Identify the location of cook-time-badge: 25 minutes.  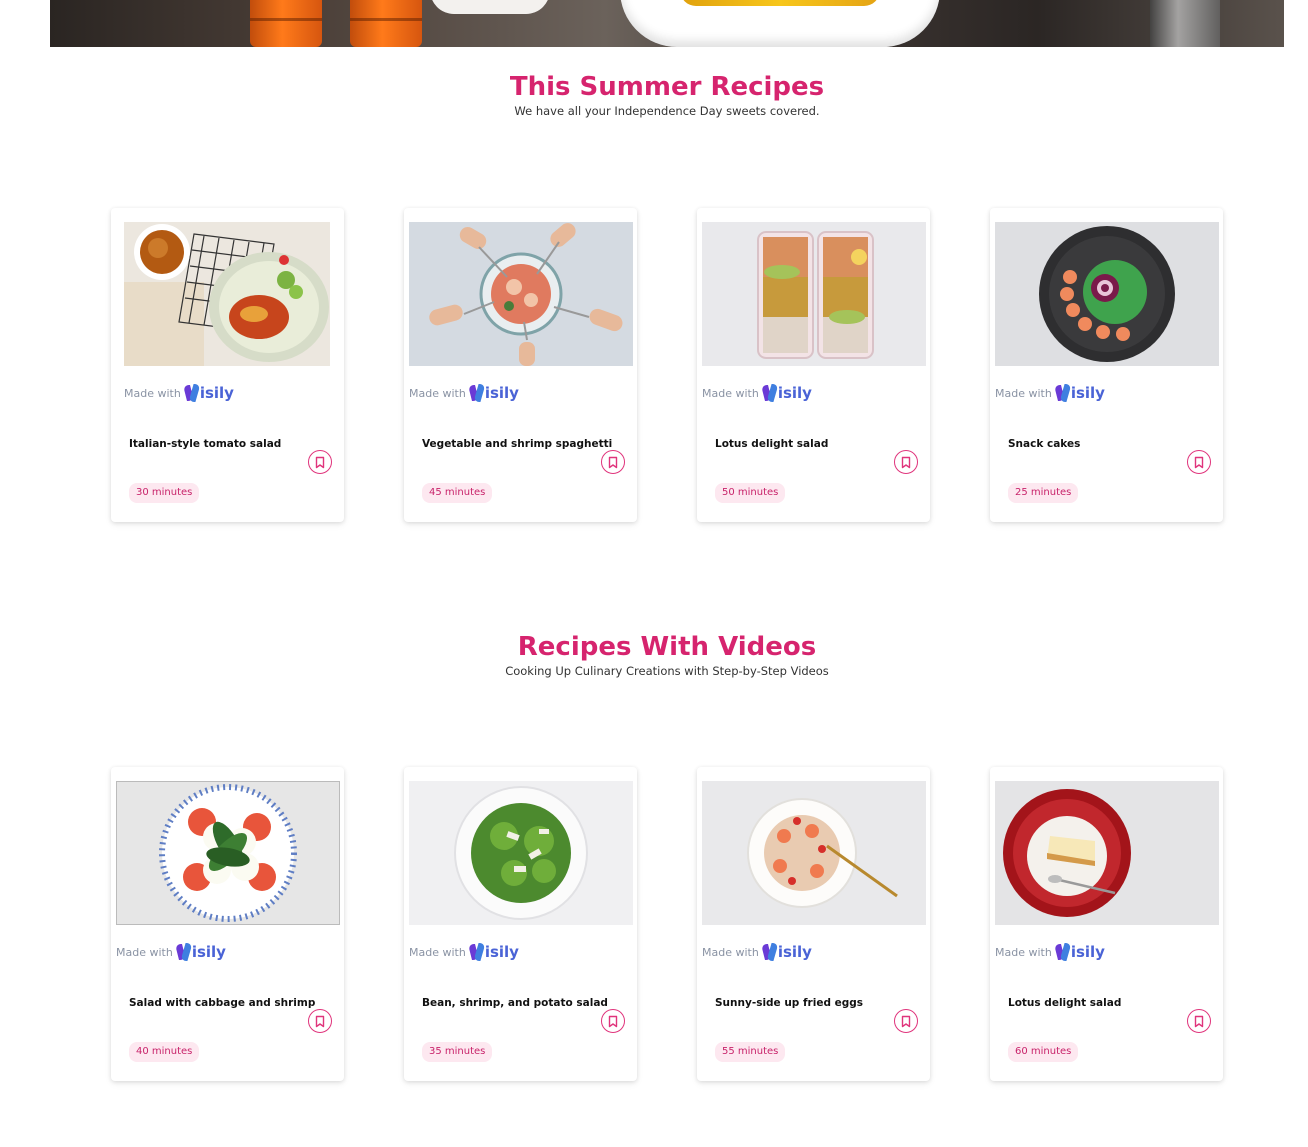
(1043, 493).